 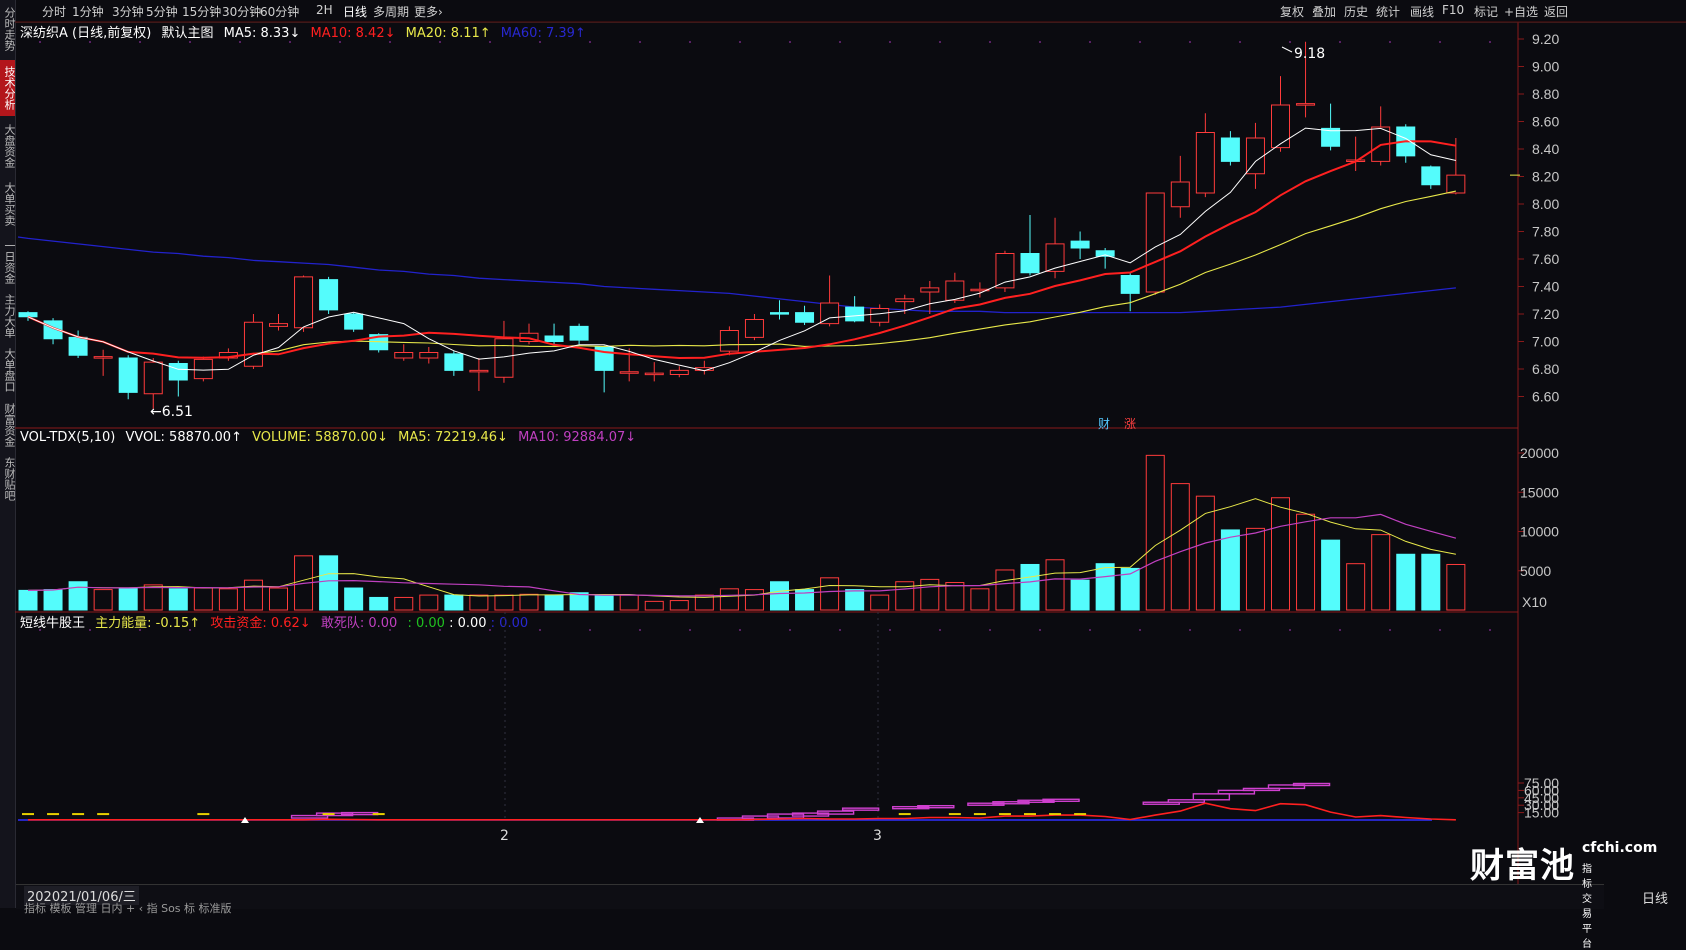 I want to click on toolbar-button-5: F10, so click(x=1453, y=10).